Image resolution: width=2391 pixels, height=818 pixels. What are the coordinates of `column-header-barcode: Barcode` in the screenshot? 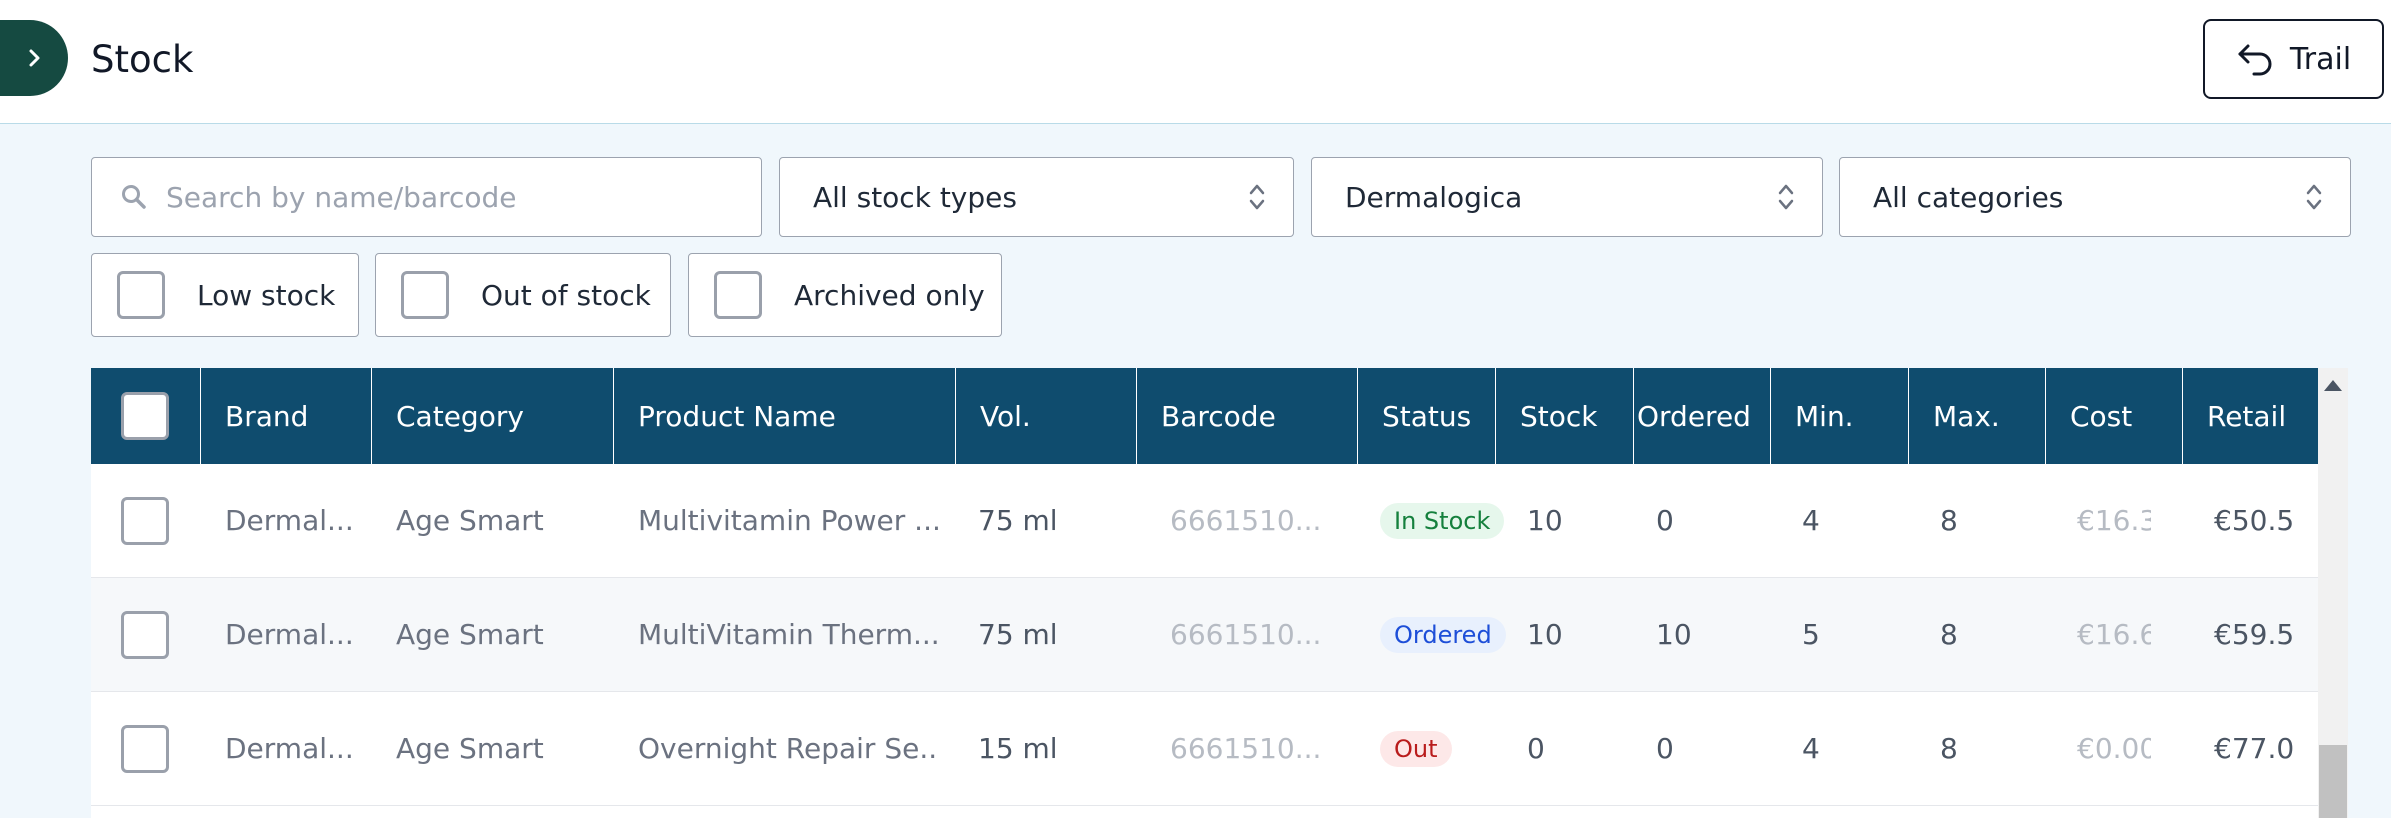 It's located at (1247, 416).